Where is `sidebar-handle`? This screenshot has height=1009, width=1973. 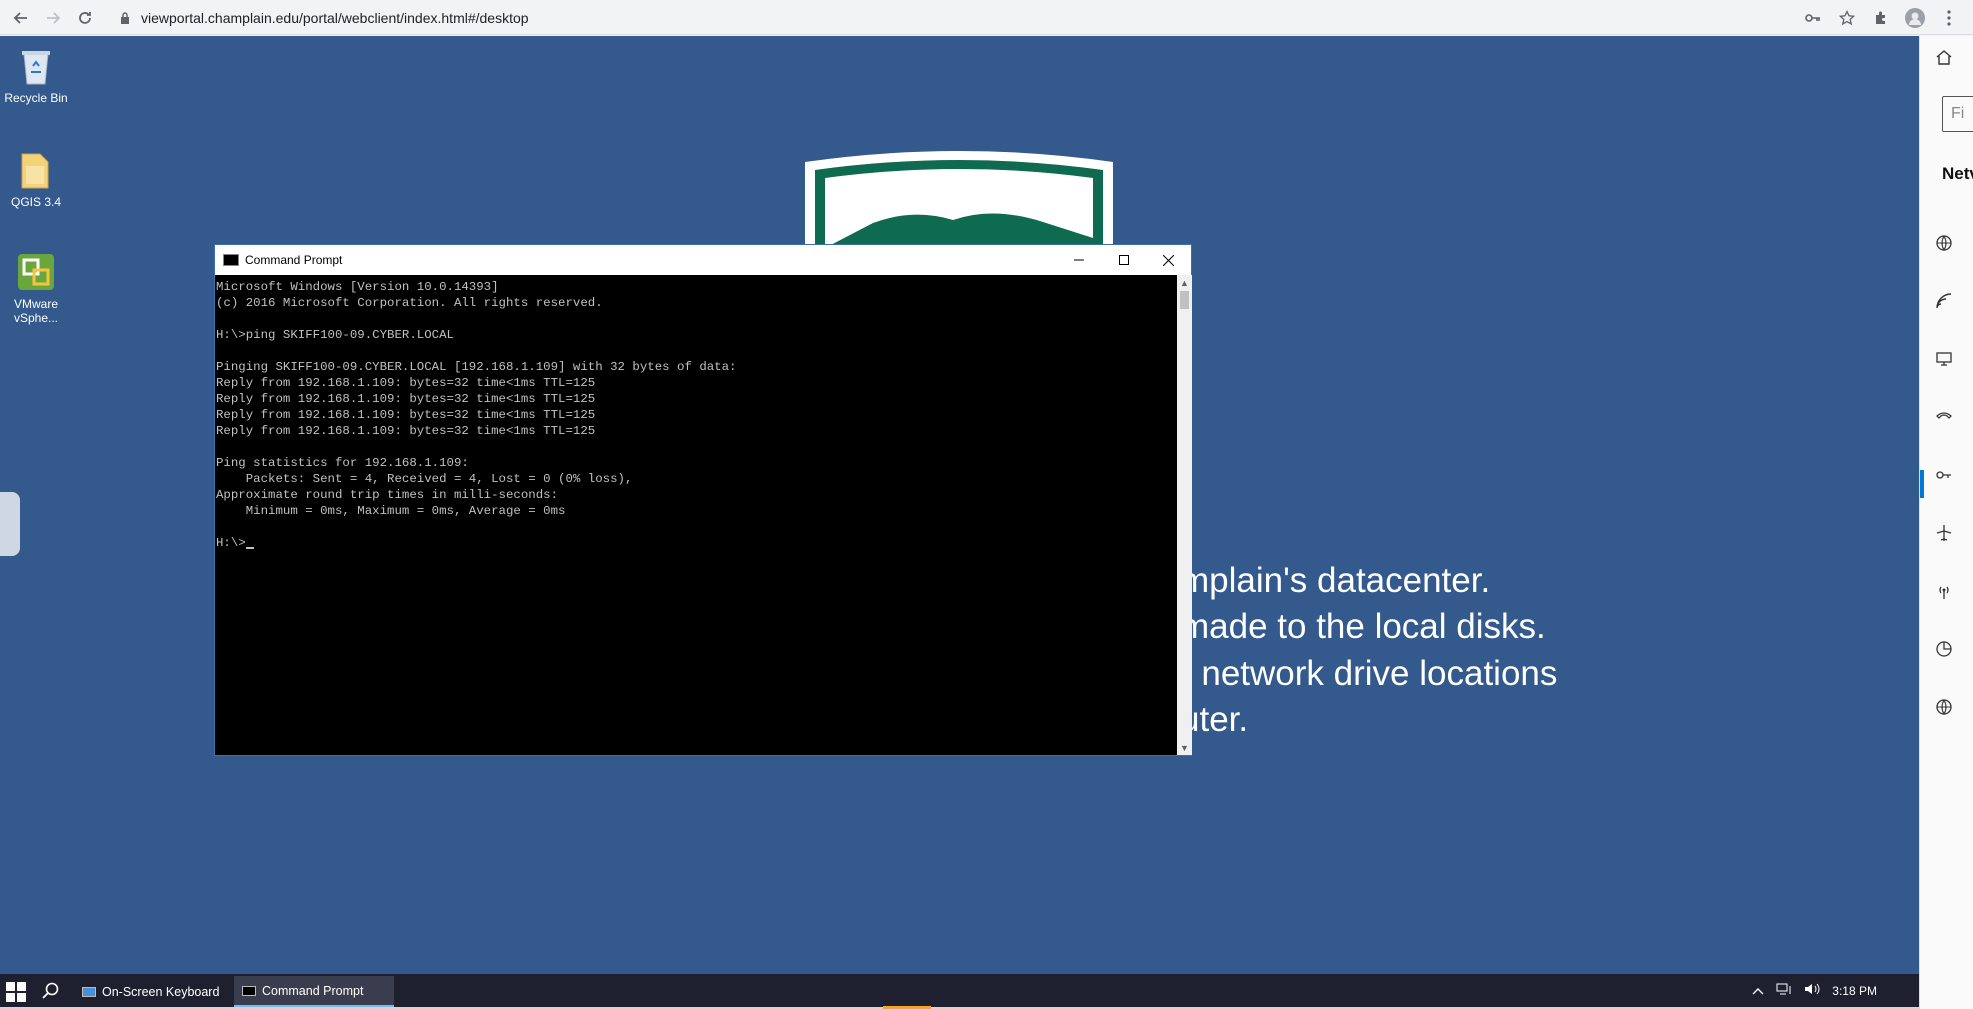
sidebar-handle is located at coordinates (10, 524).